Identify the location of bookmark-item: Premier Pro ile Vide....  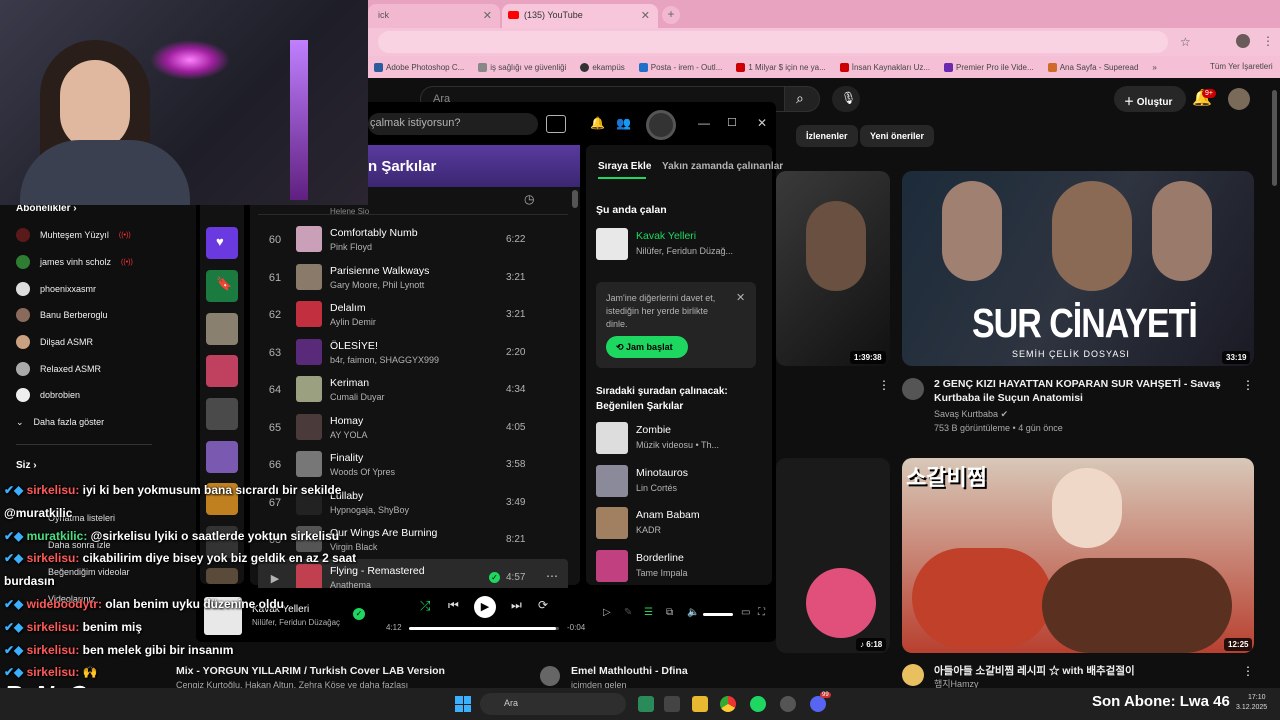
(989, 67).